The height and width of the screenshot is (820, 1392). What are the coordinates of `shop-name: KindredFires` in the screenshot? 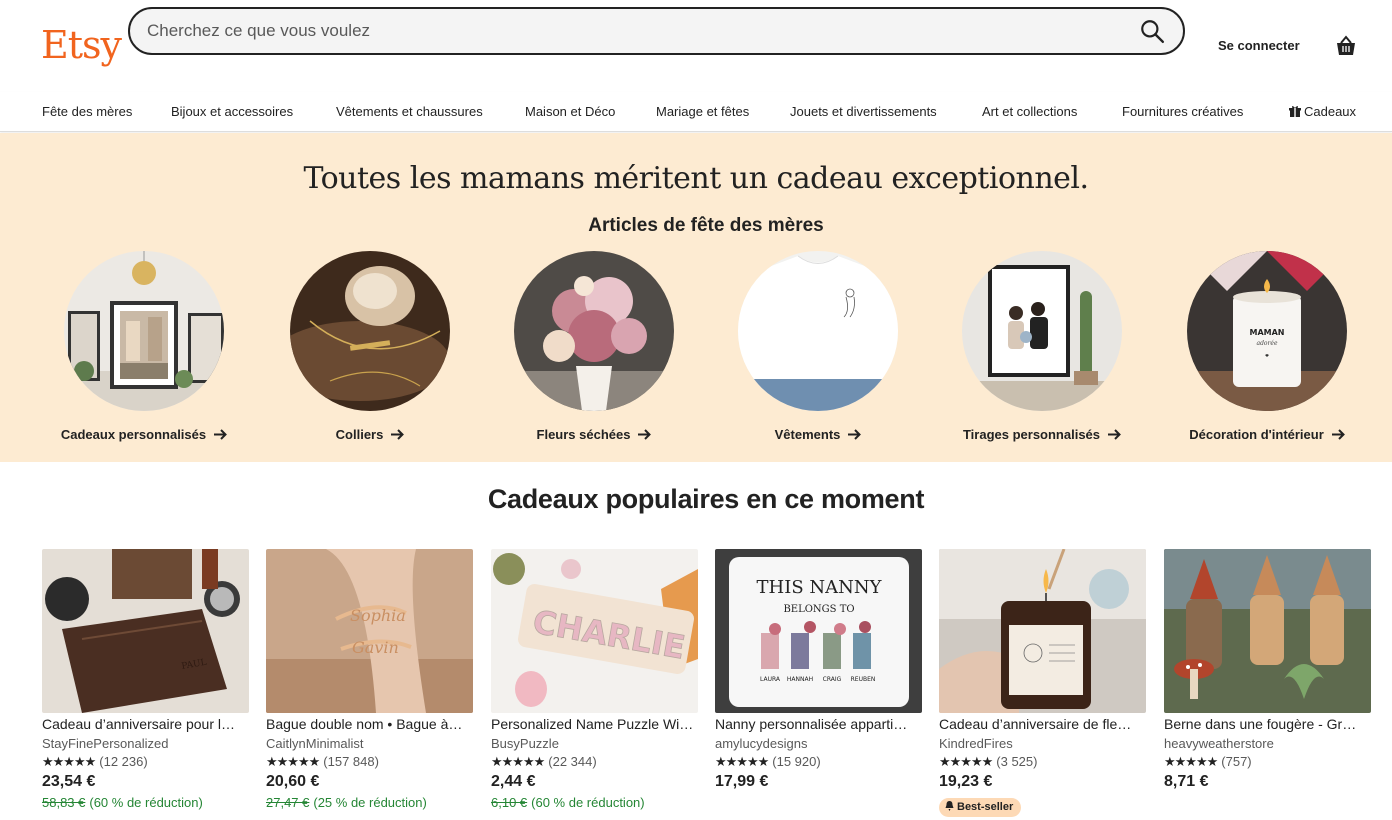 It's located at (976, 743).